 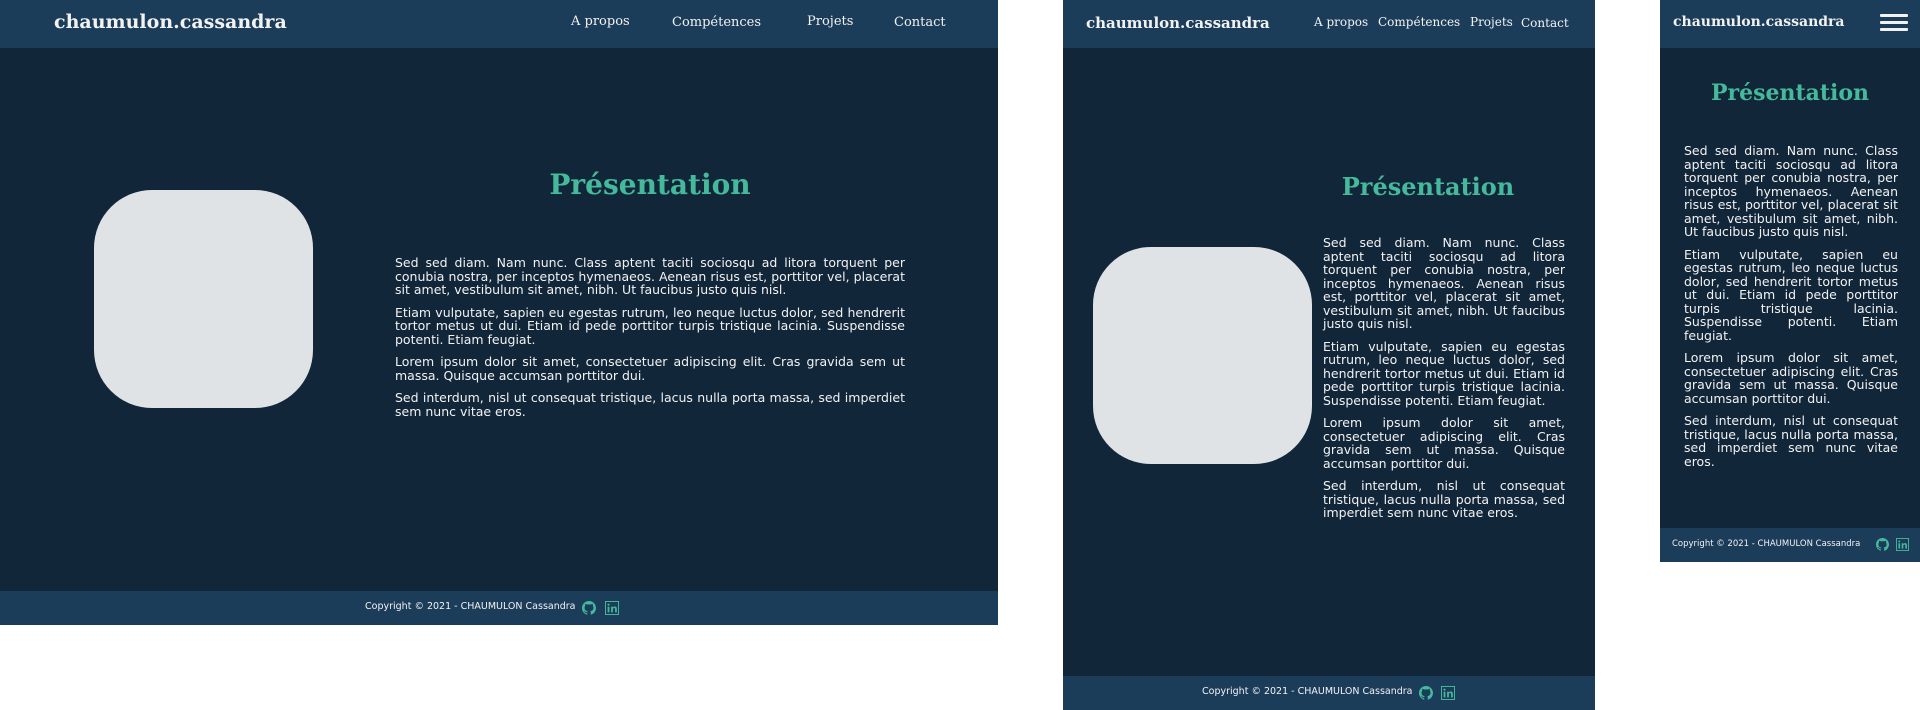 I want to click on hamburger-menu-icon, so click(x=1894, y=24).